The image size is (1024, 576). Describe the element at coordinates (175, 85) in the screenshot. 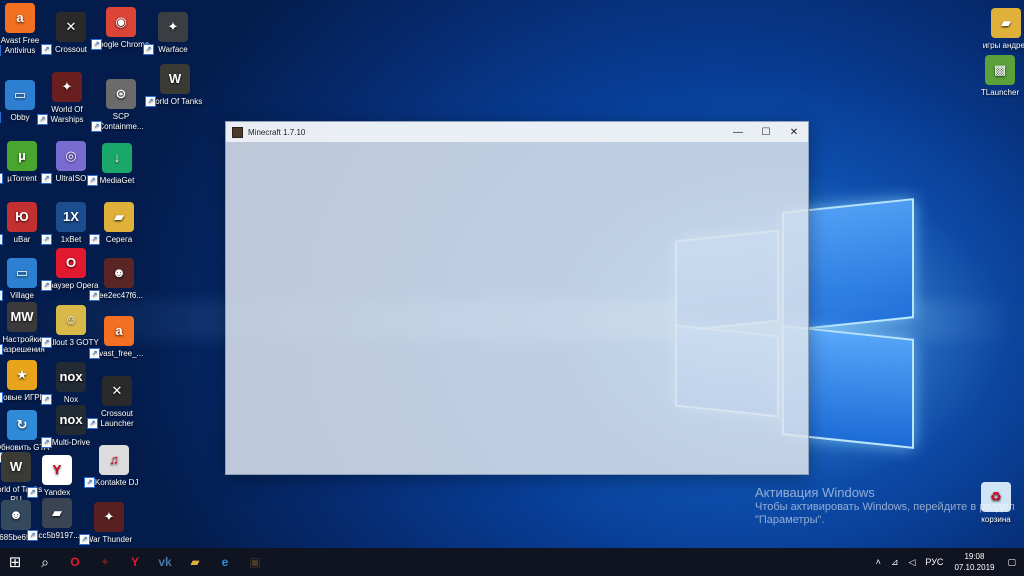

I see `desktop-icon: W ↗ World Of Tanks` at that location.